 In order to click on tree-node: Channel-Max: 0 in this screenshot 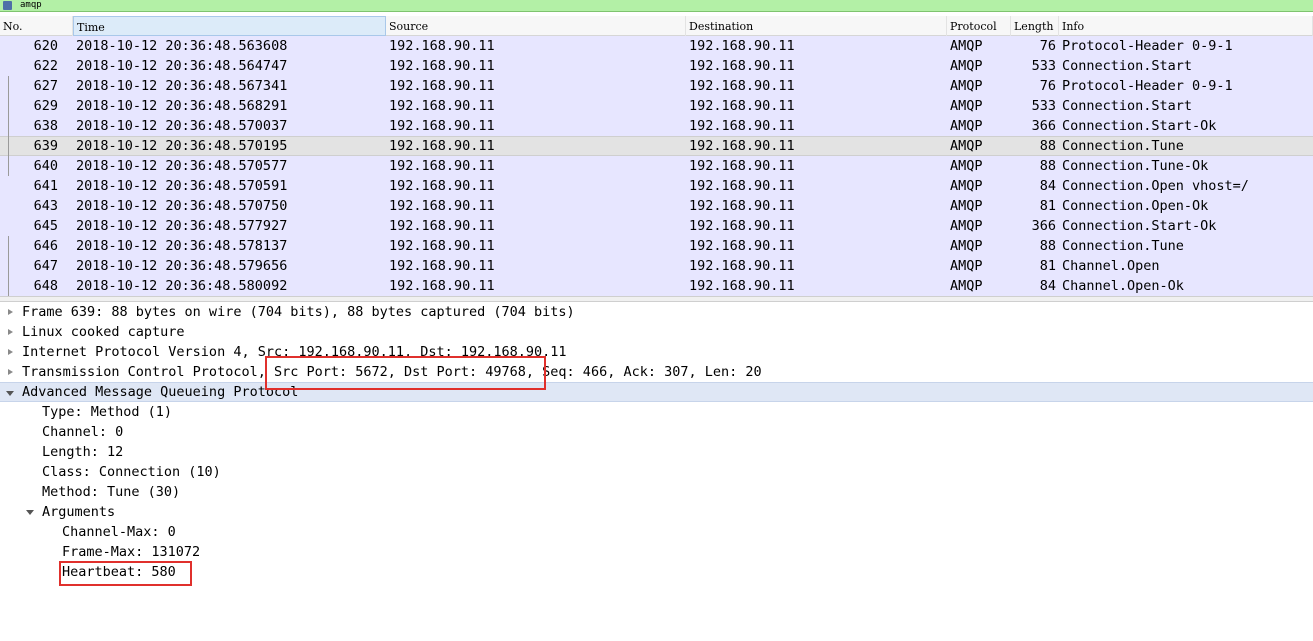, I will do `click(656, 532)`.